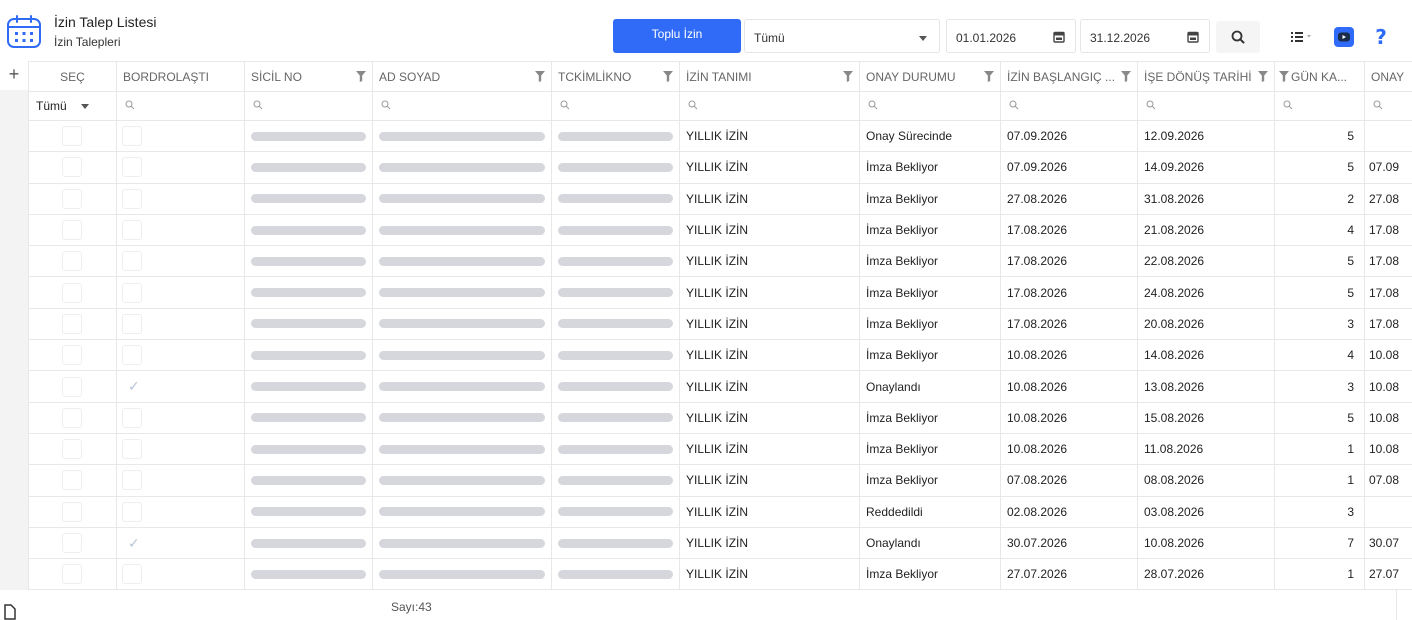  Describe the element at coordinates (873, 105) in the screenshot. I see `search-icon` at that location.